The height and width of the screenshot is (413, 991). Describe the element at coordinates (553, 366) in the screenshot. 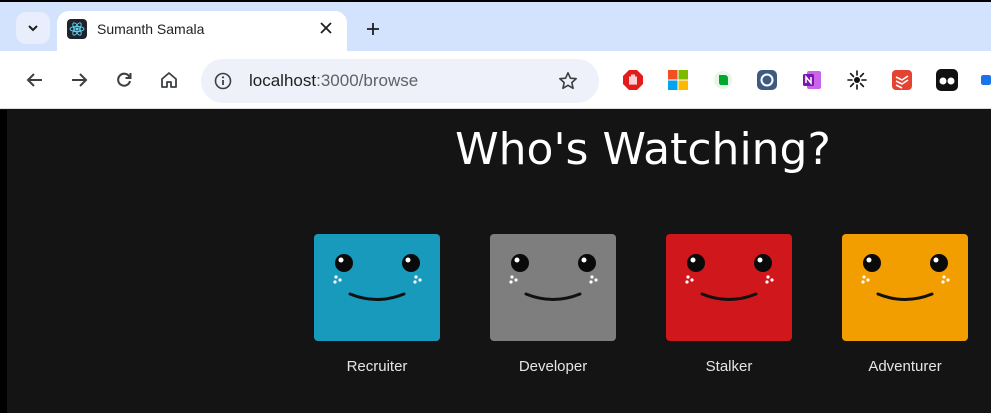

I see `profile-name: Developer` at that location.